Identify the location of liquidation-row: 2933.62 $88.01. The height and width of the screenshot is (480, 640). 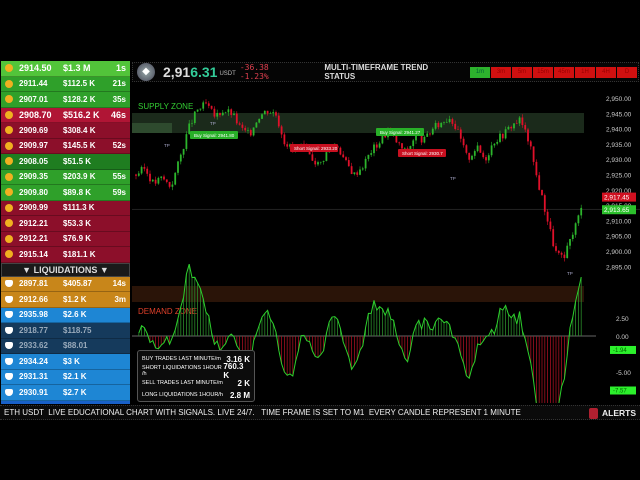
(65, 346).